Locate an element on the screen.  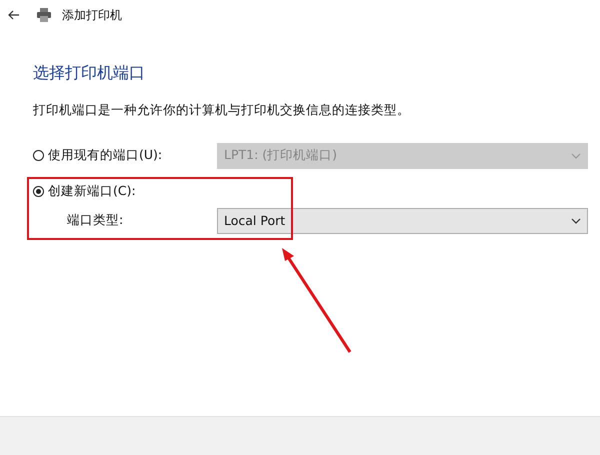
description-text: 打印机端口是一种允许你的计算机与打印机交换信息的连接类型。 is located at coordinates (222, 110).